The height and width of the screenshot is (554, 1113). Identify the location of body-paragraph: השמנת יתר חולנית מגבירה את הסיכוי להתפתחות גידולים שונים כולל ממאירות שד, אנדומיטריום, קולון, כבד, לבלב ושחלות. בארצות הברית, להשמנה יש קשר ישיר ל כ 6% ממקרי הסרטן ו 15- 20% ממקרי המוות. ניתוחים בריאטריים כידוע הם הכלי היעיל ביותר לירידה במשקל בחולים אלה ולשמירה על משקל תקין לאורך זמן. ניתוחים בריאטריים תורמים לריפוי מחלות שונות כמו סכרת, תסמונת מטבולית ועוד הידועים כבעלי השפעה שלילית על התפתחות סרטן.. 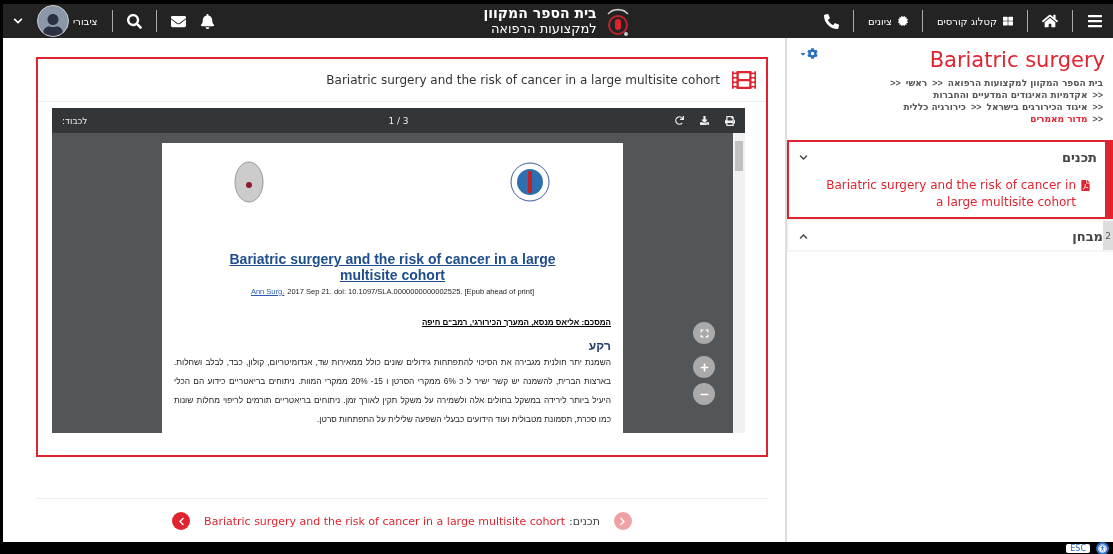
(392, 391).